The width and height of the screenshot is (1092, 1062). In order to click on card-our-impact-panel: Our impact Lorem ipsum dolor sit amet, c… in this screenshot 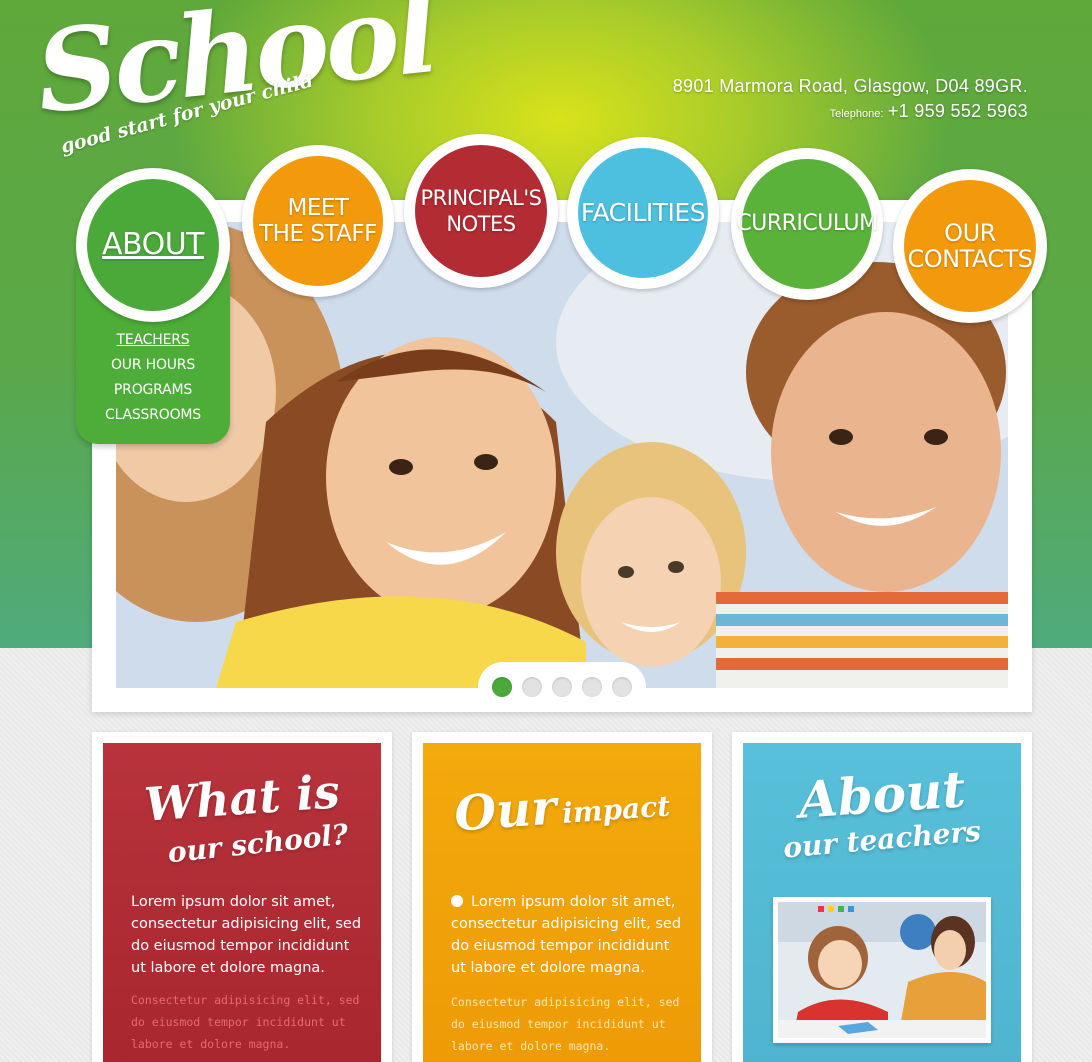, I will do `click(562, 902)`.